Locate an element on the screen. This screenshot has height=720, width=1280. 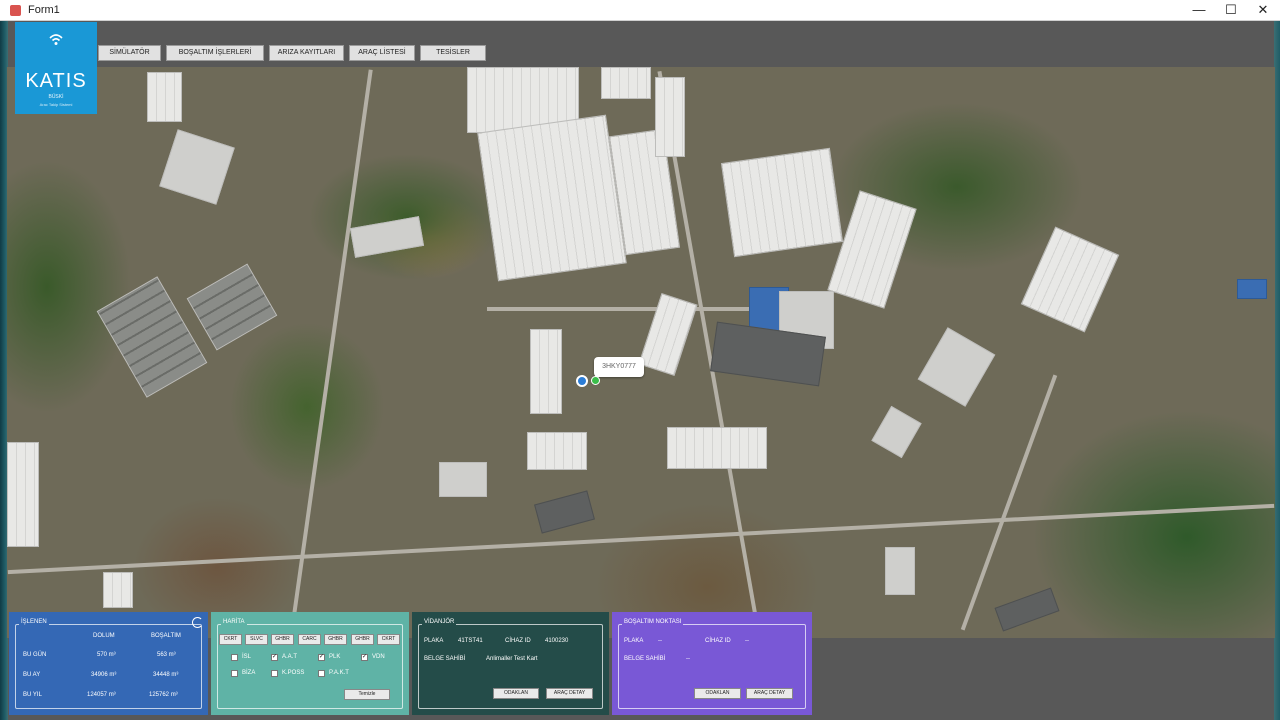
kposs-checkbox is located at coordinates (274, 673).